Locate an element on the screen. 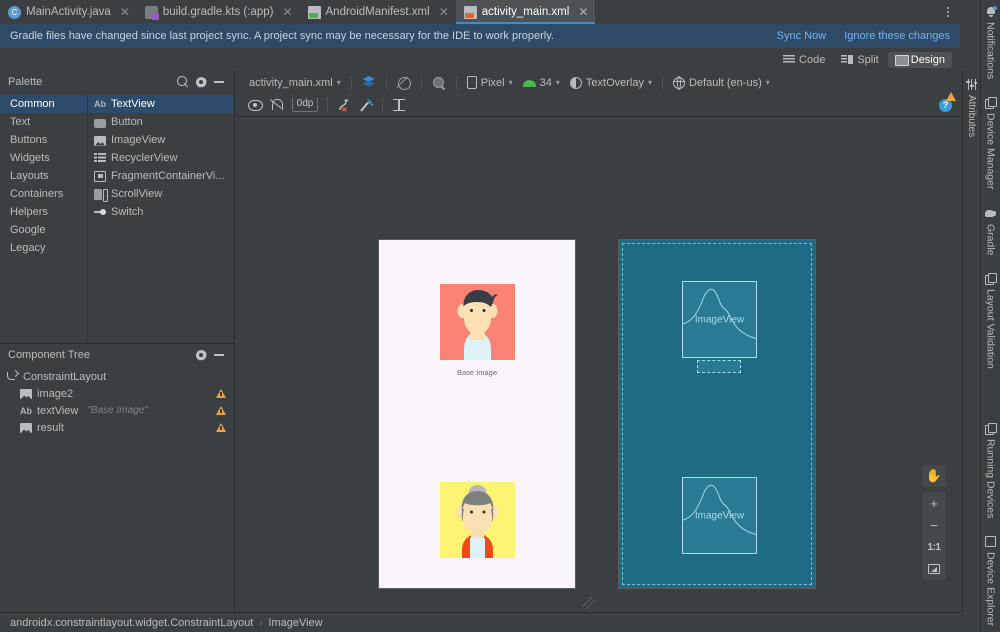 Image resolution: width=1000 pixels, height=632 pixels. canvas-resize-handle is located at coordinates (588, 601).